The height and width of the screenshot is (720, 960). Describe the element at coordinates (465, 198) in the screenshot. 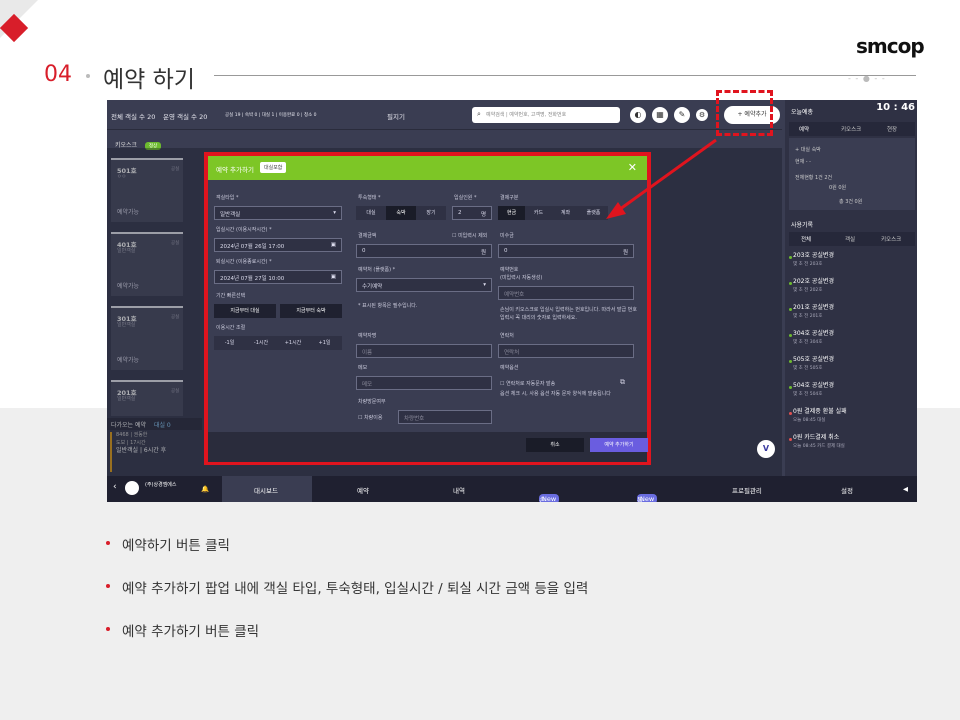

I see `guests-label: 입실인원 *` at that location.